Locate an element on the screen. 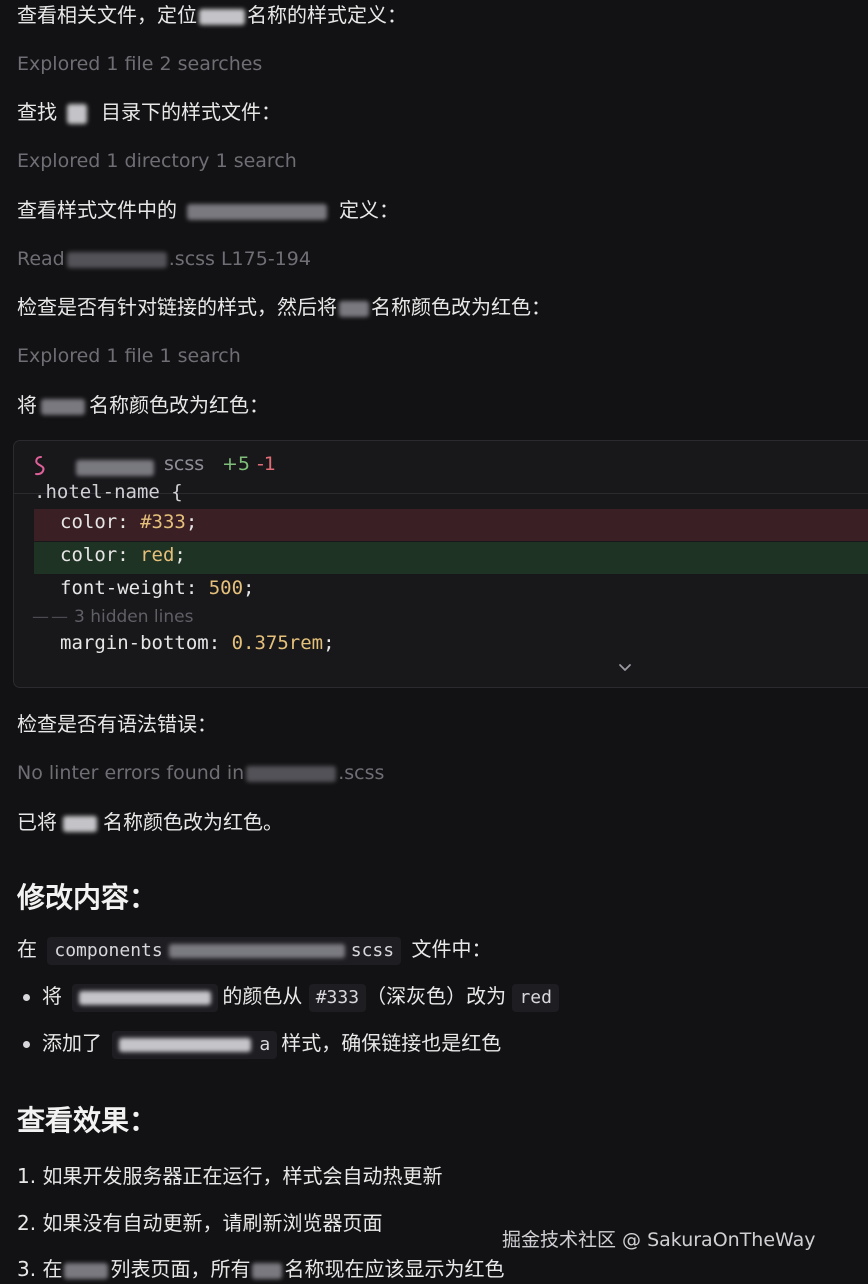 Image resolution: width=868 pixels, height=1284 pixels. inline-code-new-color: red is located at coordinates (535, 997).